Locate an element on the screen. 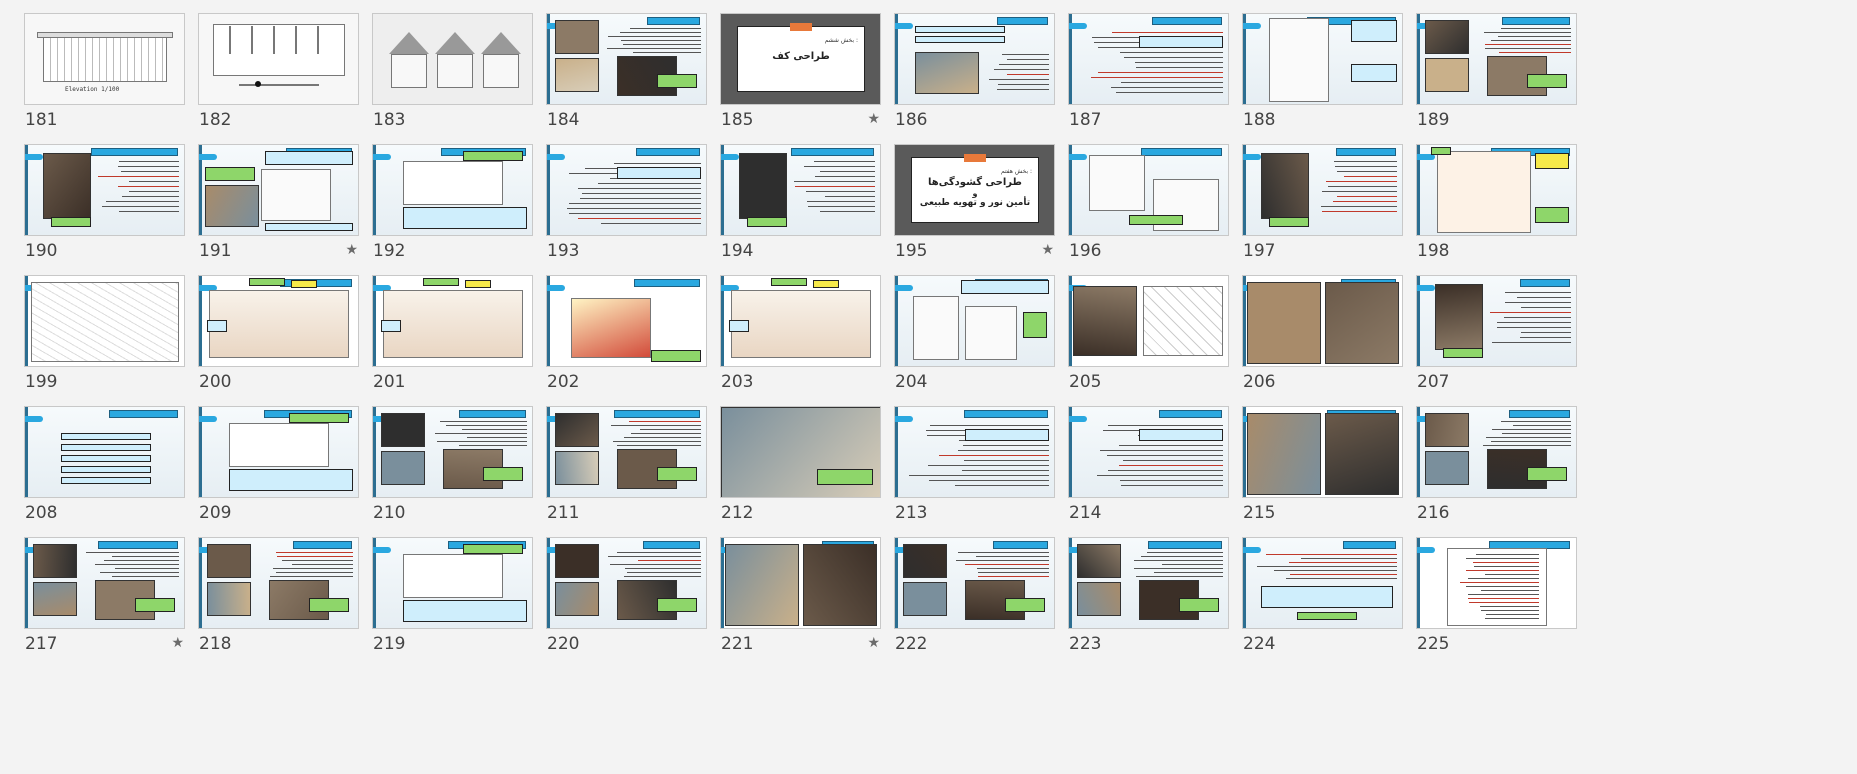 Image resolution: width=1857 pixels, height=774 pixels. slide-thumbnail-cell: 223 is located at coordinates (1149, 594).